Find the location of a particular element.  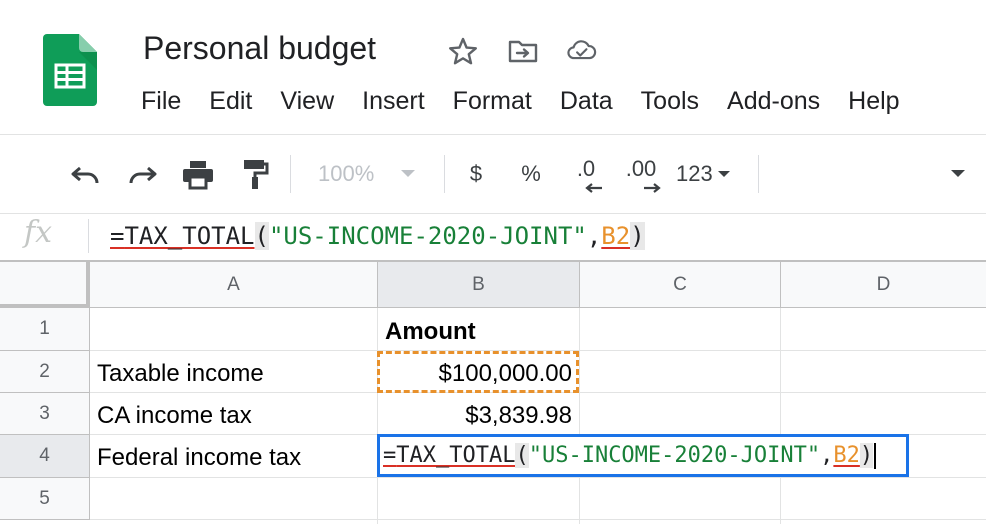

paint-format-button is located at coordinates (255, 174).